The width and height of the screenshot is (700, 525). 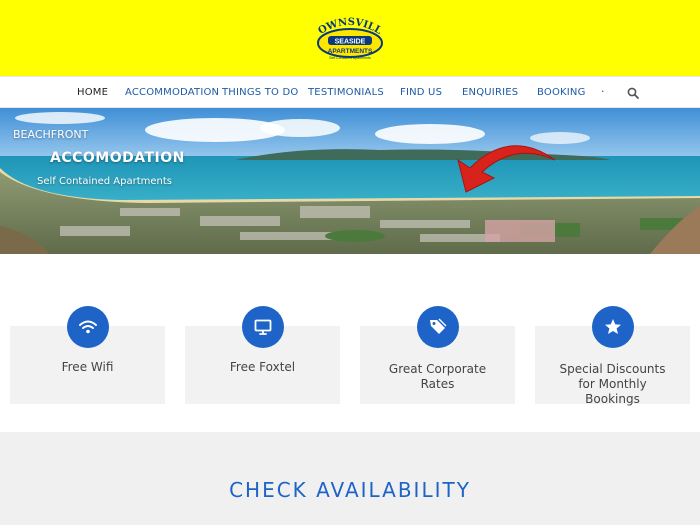 What do you see at coordinates (172, 92) in the screenshot?
I see `nav-item-accommodation: ACCOMMODATION` at bounding box center [172, 92].